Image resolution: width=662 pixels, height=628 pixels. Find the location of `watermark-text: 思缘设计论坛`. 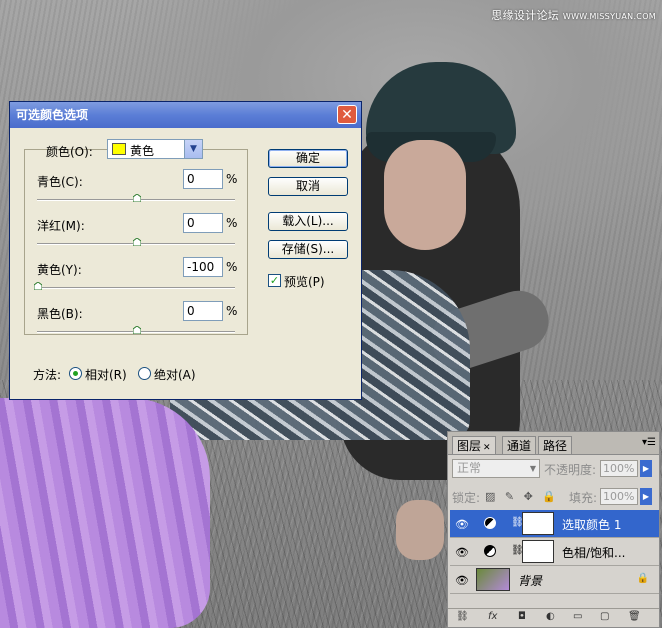

watermark-text: 思缘设计论坛 is located at coordinates (525, 15).